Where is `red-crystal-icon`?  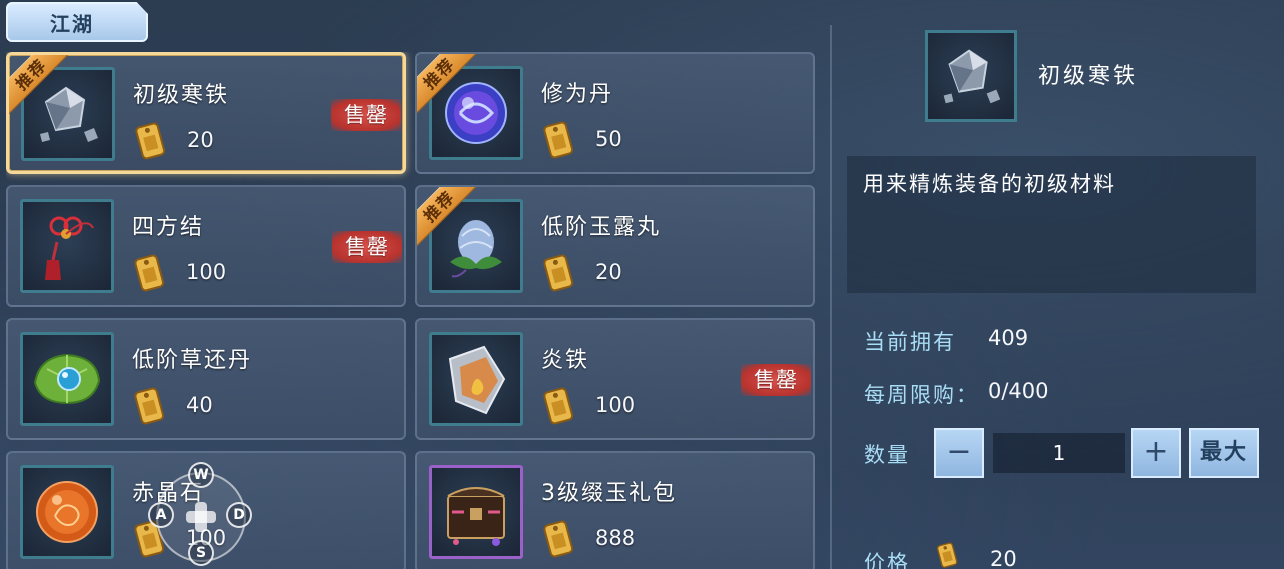
red-crystal-icon is located at coordinates (67, 512).